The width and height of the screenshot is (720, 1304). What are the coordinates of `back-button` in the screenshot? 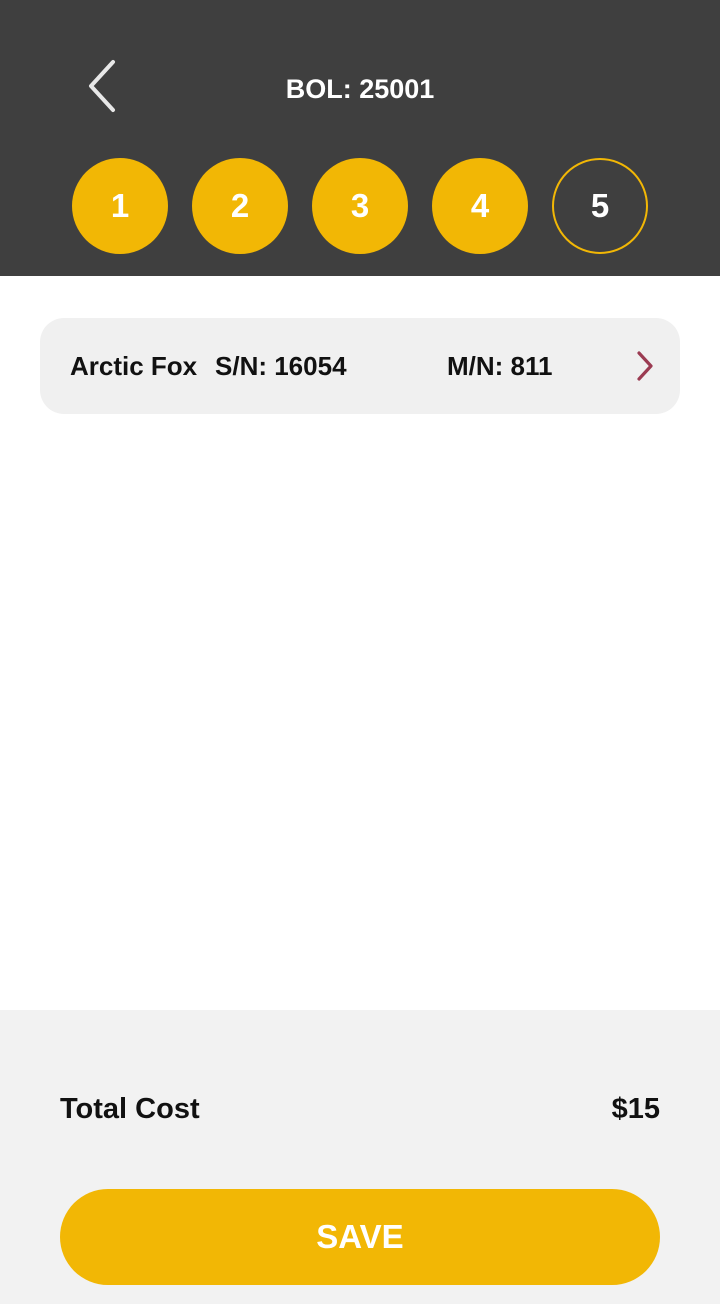 It's located at (102, 86).